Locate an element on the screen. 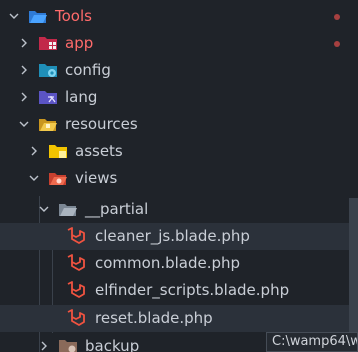 Image resolution: width=358 pixels, height=352 pixels. tree-label: config is located at coordinates (88, 70).